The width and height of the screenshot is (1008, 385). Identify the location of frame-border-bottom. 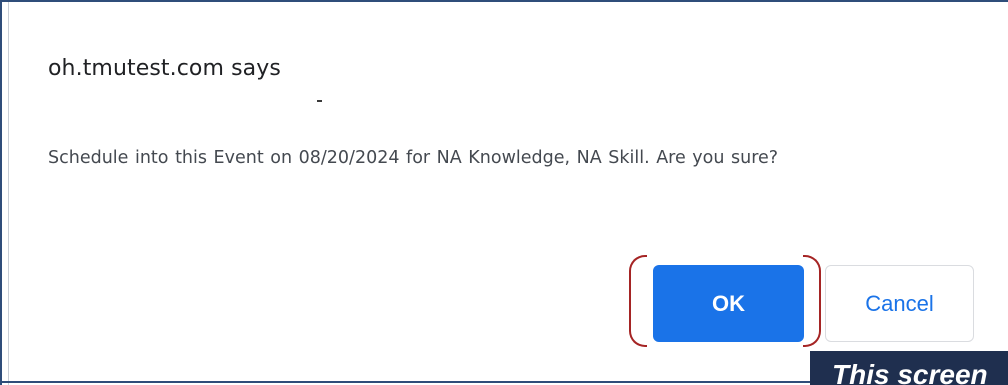
(405, 382).